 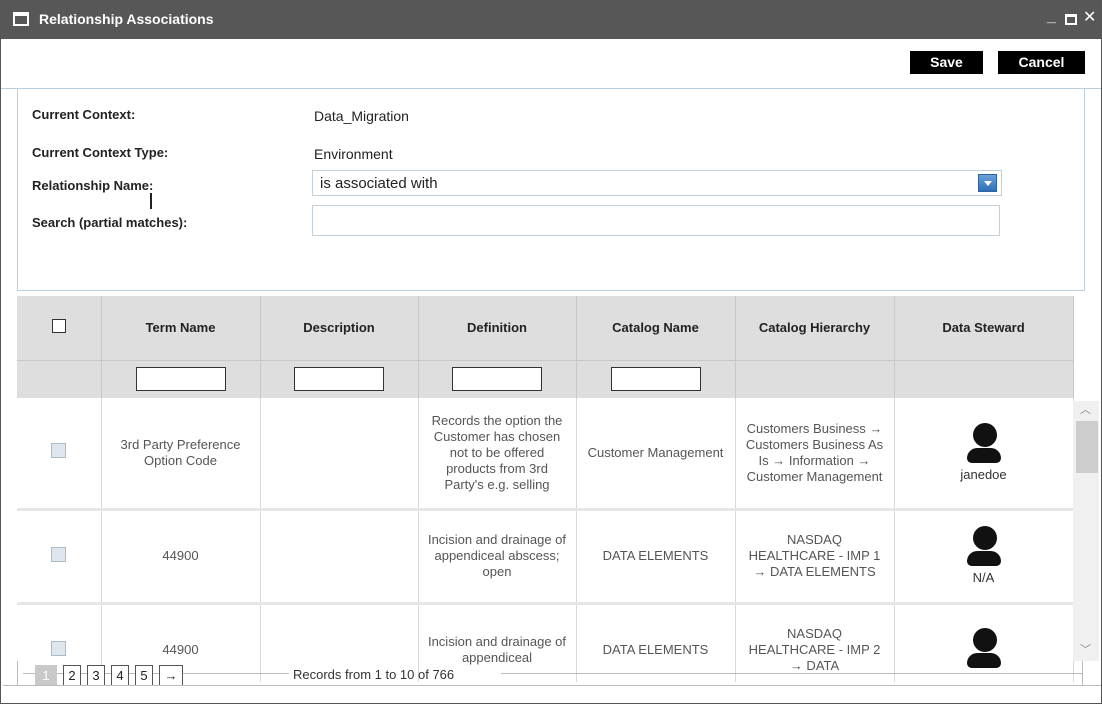 I want to click on close-icon: ✕, so click(x=1089, y=17).